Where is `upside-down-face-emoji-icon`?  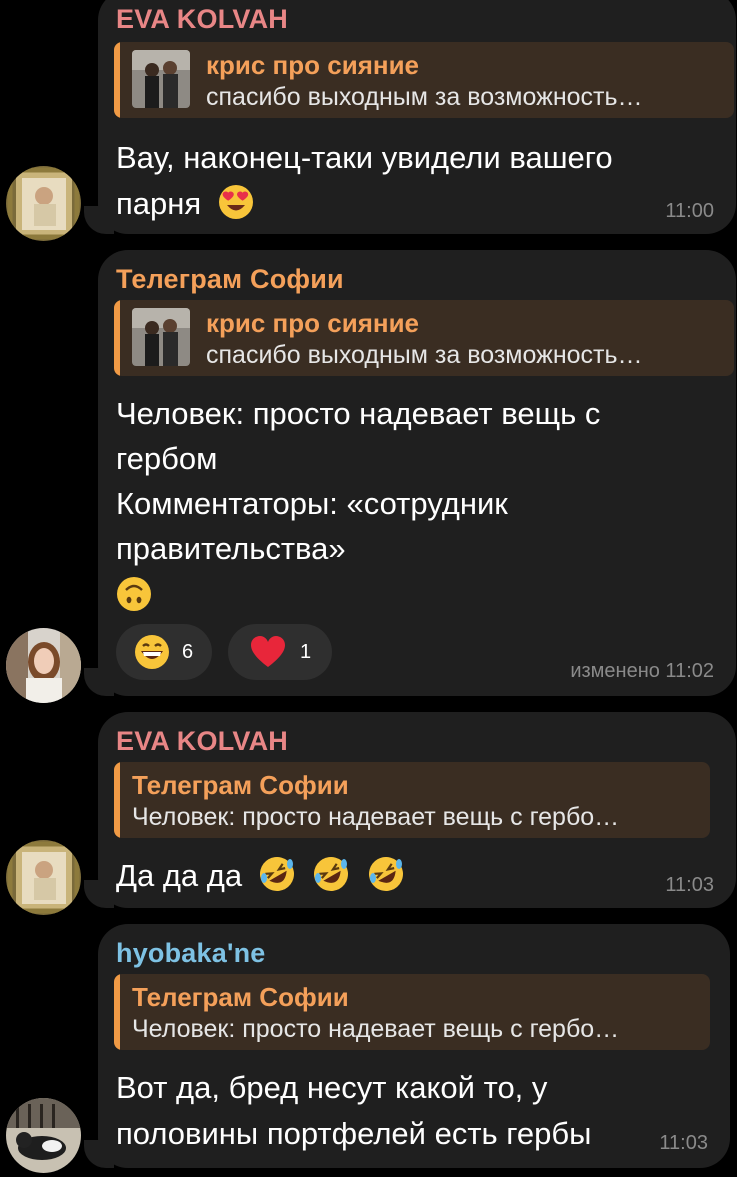
upside-down-face-emoji-icon is located at coordinates (134, 594).